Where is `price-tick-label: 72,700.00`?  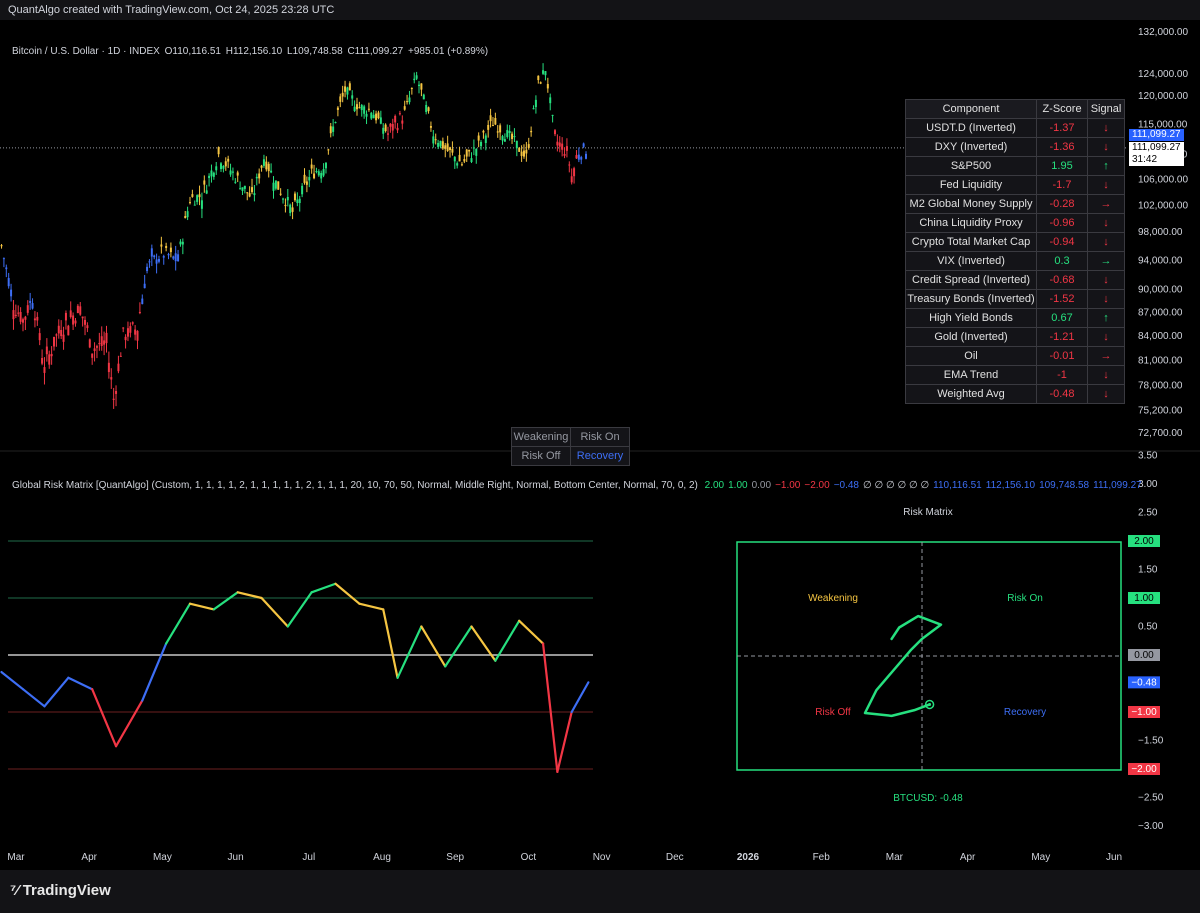 price-tick-label: 72,700.00 is located at coordinates (1160, 433).